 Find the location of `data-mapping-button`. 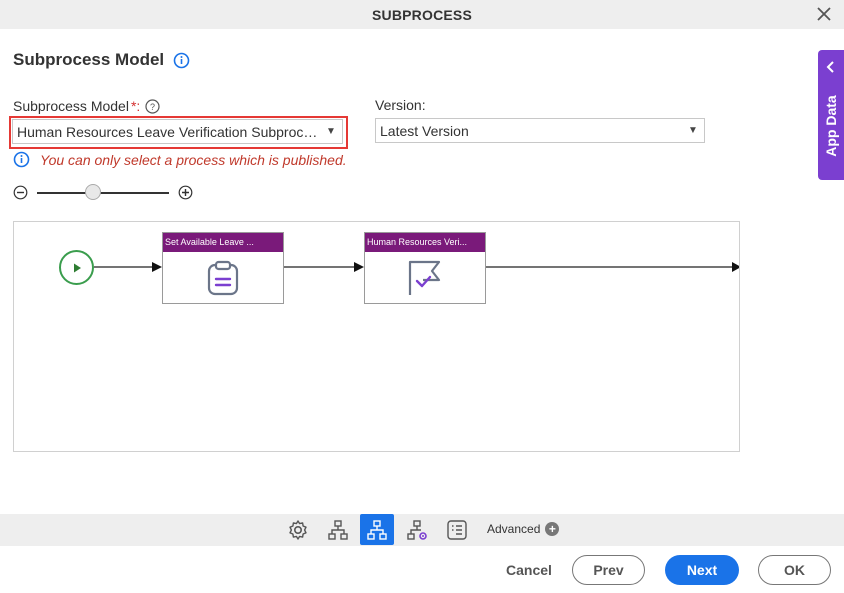

data-mapping-button is located at coordinates (457, 529).